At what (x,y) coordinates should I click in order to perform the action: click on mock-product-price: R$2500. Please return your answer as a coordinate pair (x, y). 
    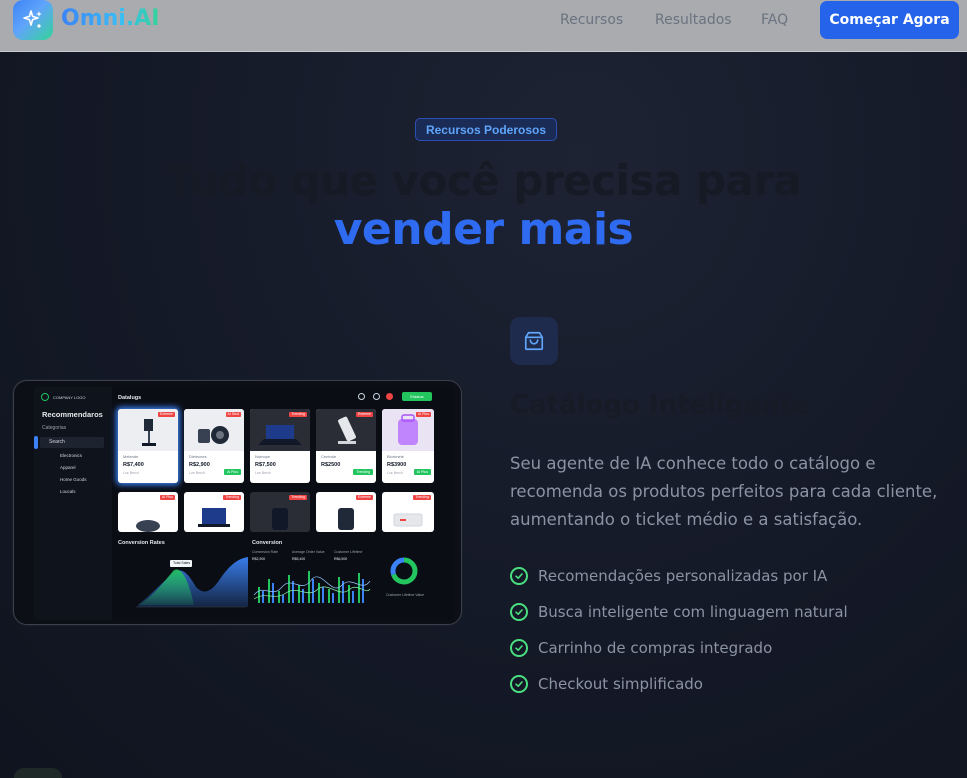
    Looking at the image, I should click on (331, 465).